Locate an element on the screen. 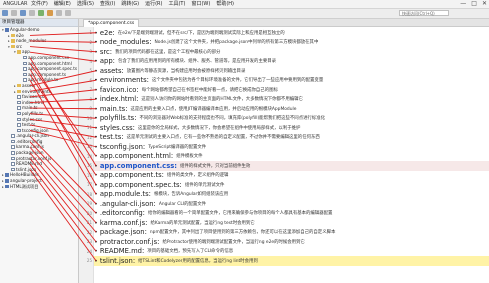 The height and width of the screenshot is (283, 489). editor-tab: *app.component.css is located at coordinates (111, 23).